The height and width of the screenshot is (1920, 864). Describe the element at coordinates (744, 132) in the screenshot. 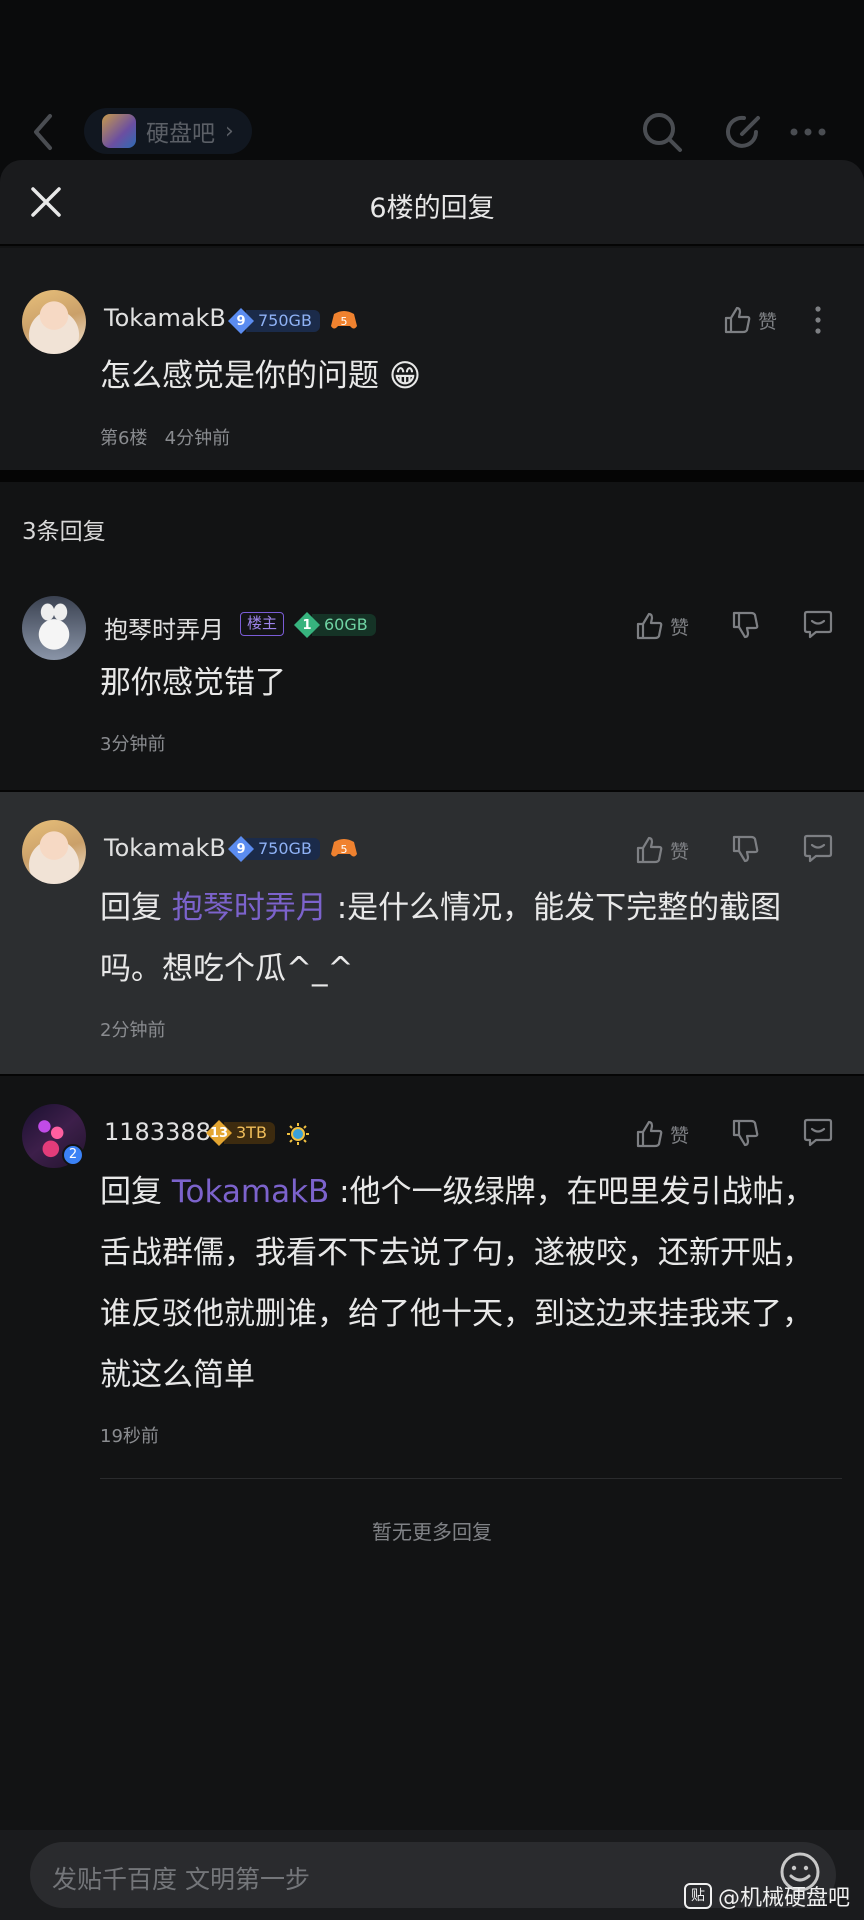

I see `edit-icon` at that location.